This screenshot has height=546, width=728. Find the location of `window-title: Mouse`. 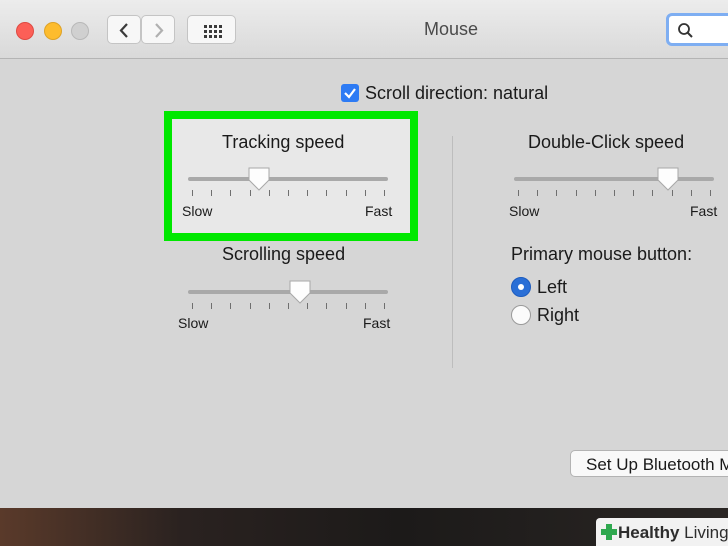

window-title: Mouse is located at coordinates (451, 29).